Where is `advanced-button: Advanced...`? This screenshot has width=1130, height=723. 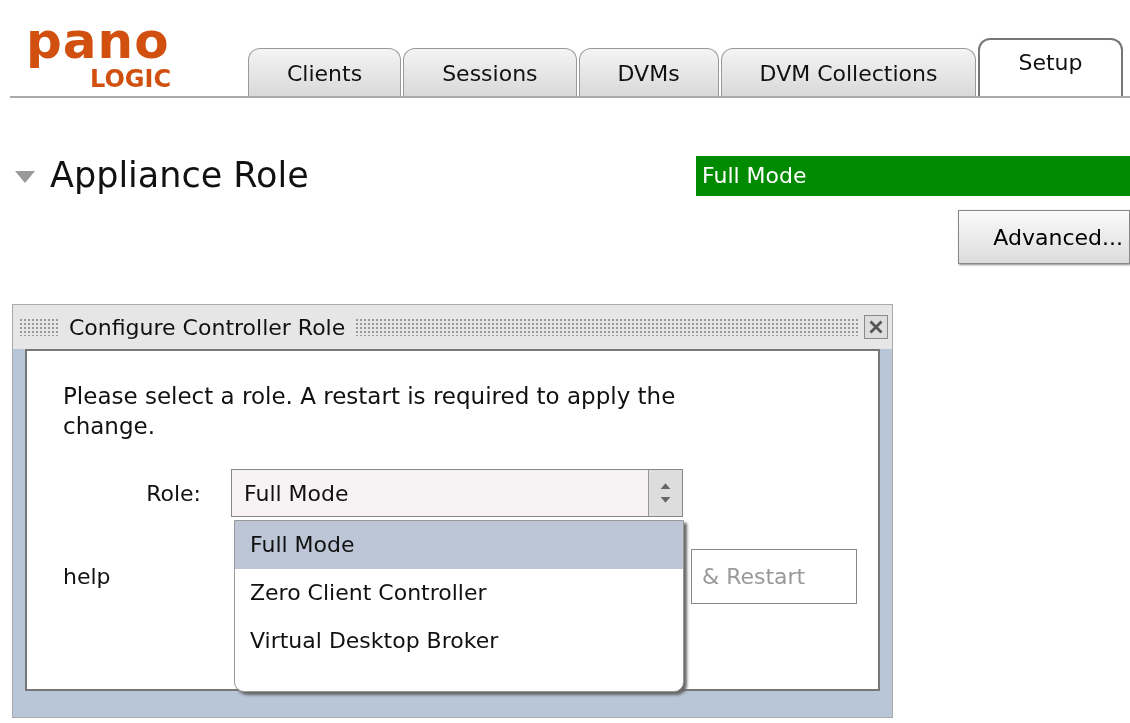
advanced-button: Advanced... is located at coordinates (1044, 237).